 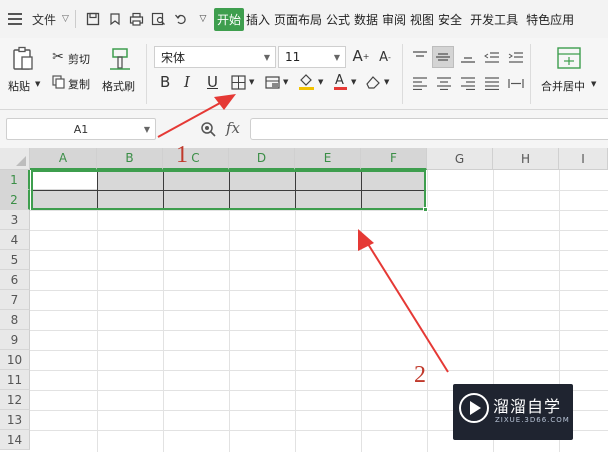 I want to click on cell-style-dropdown-icon: ▼, so click(x=285, y=82).